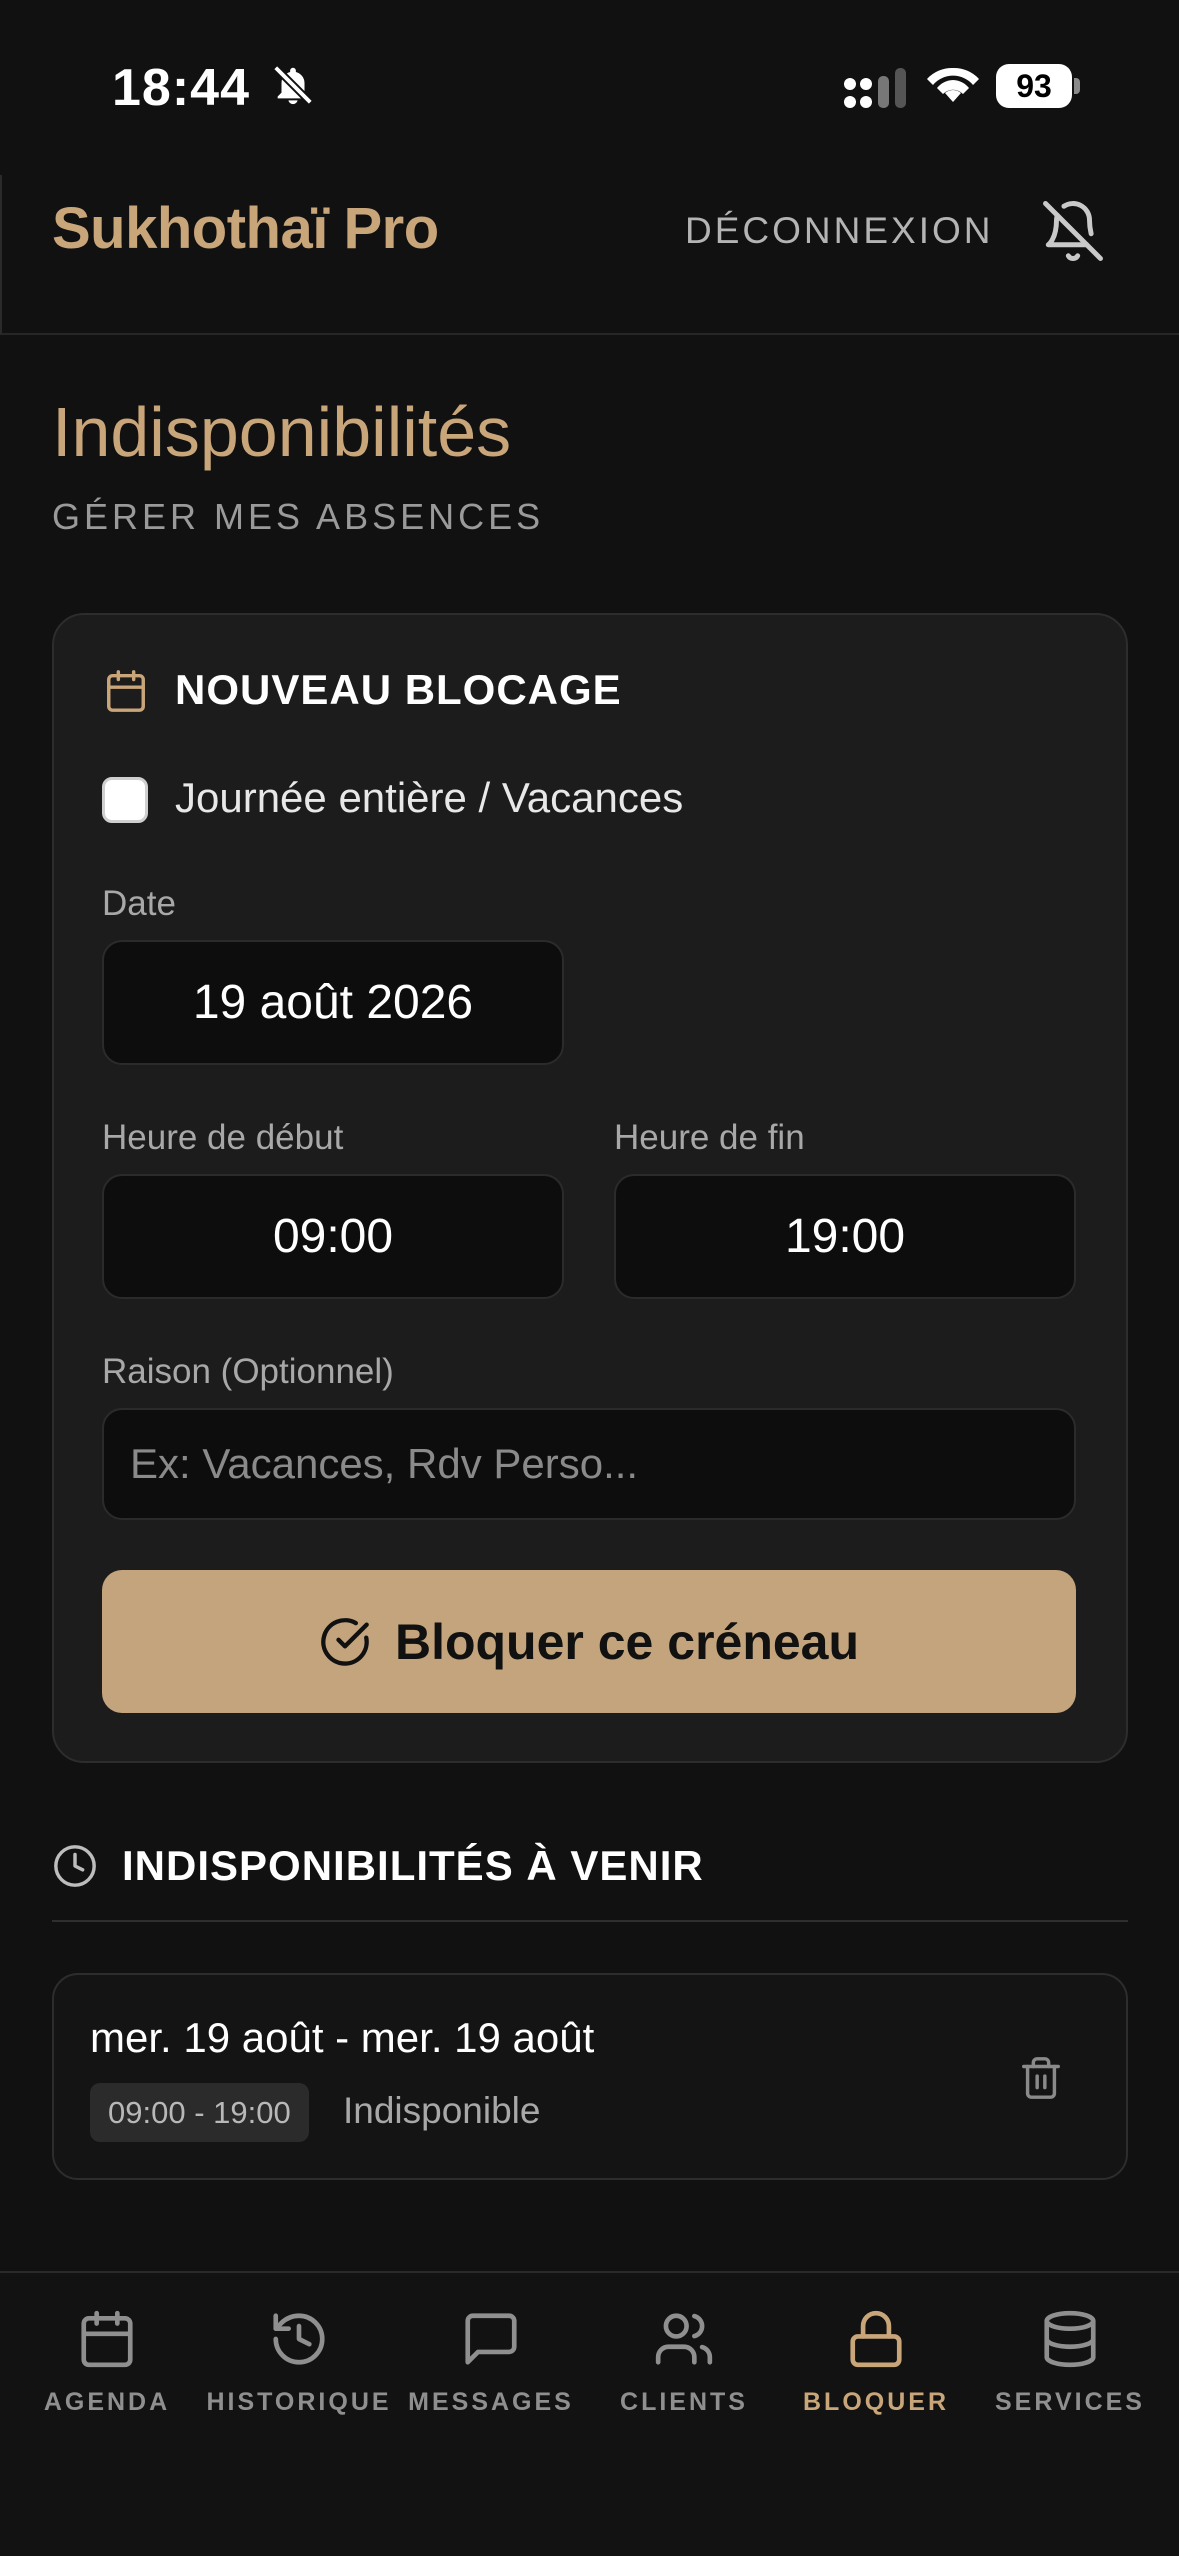 This screenshot has width=1179, height=2556. I want to click on lock-icon, so click(876, 2339).